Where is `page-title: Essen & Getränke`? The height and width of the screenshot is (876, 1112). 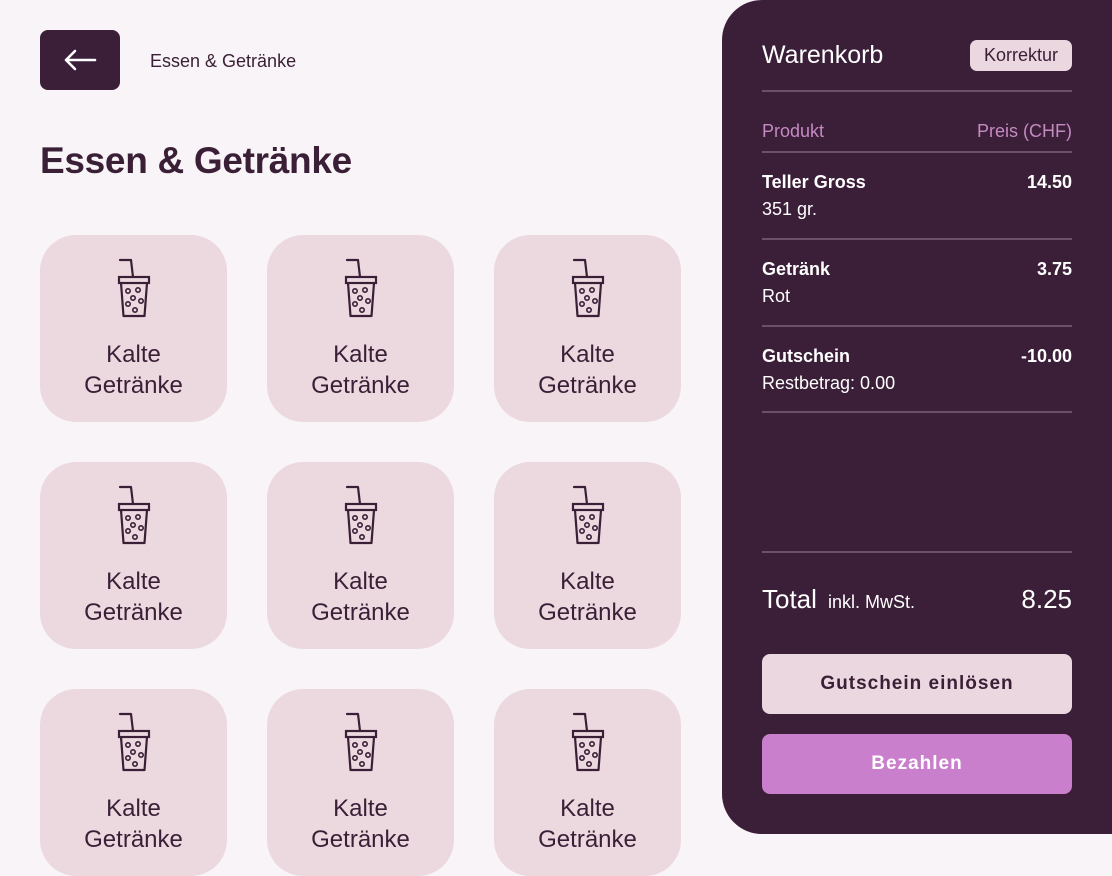
page-title: Essen & Getränke is located at coordinates (196, 160).